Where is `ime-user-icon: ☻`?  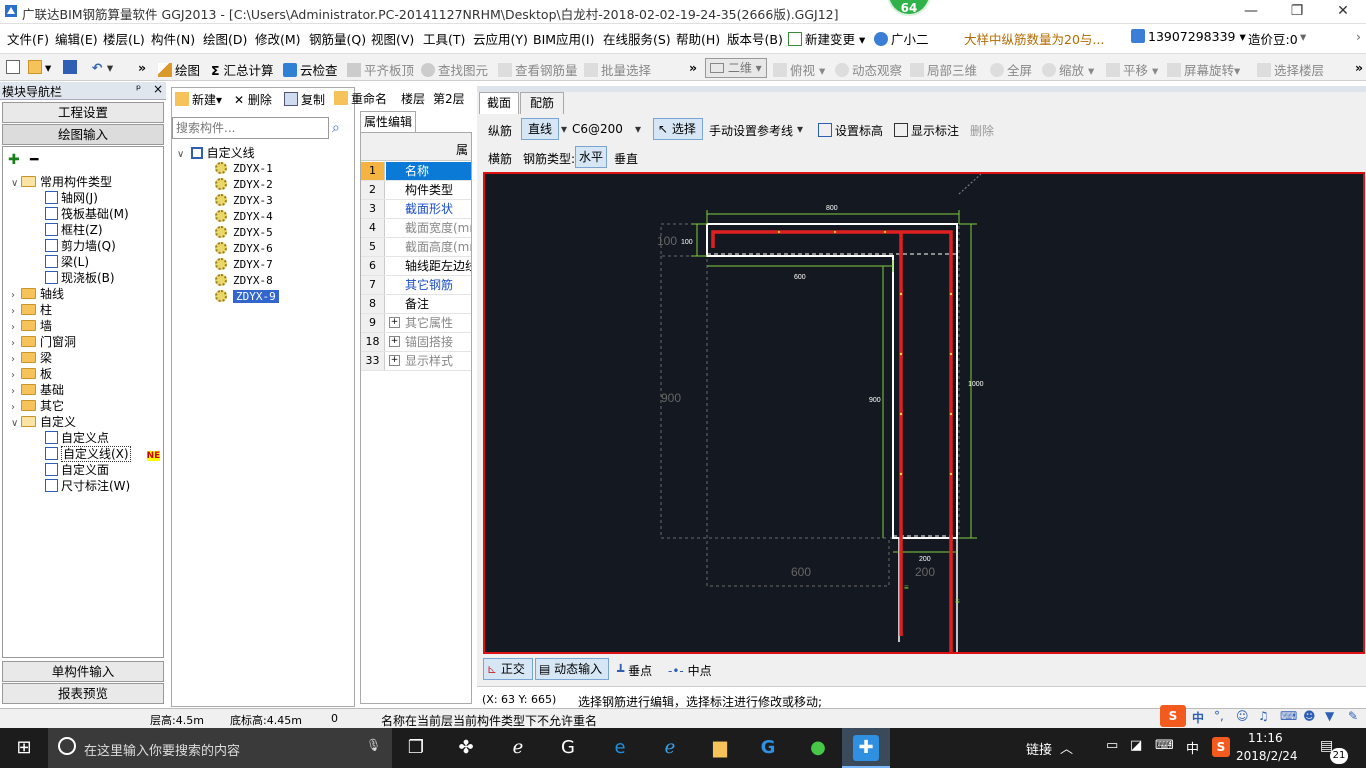 ime-user-icon: ☻ is located at coordinates (1309, 716).